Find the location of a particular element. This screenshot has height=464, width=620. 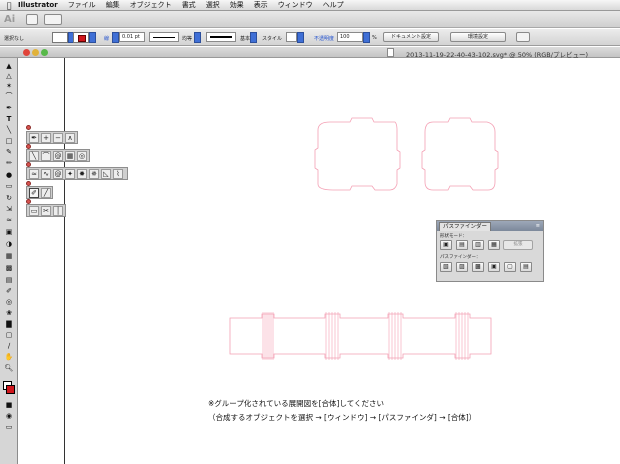

intersect-button: ▥ is located at coordinates (478, 245).